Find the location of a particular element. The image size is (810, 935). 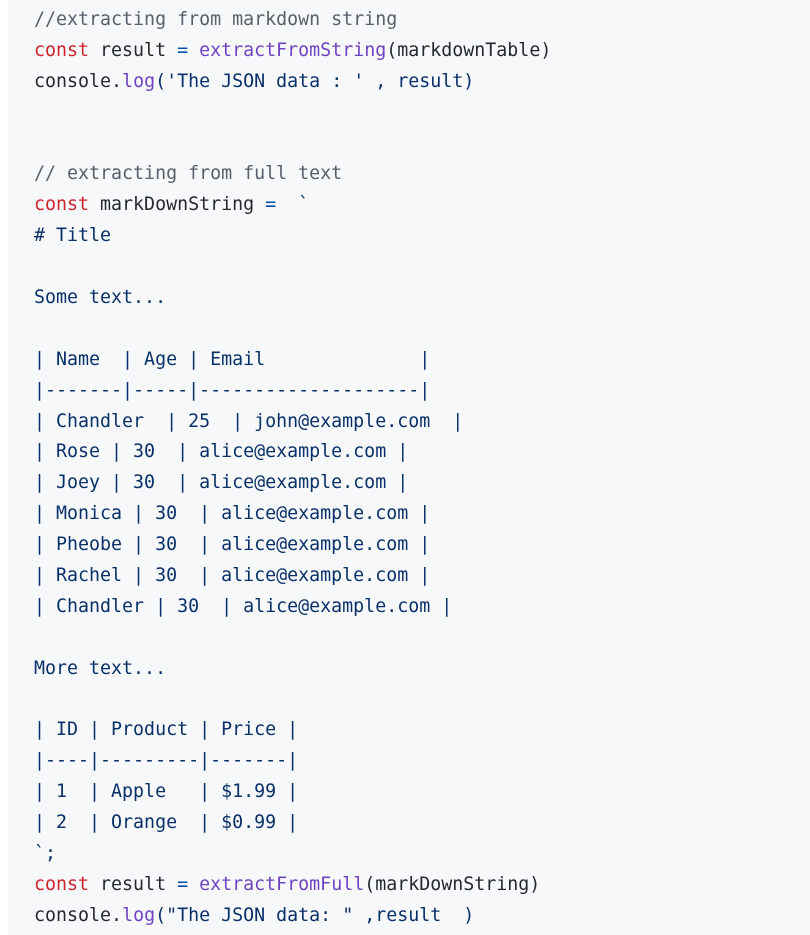

code-line: |----|---------|-------| is located at coordinates (292, 761).